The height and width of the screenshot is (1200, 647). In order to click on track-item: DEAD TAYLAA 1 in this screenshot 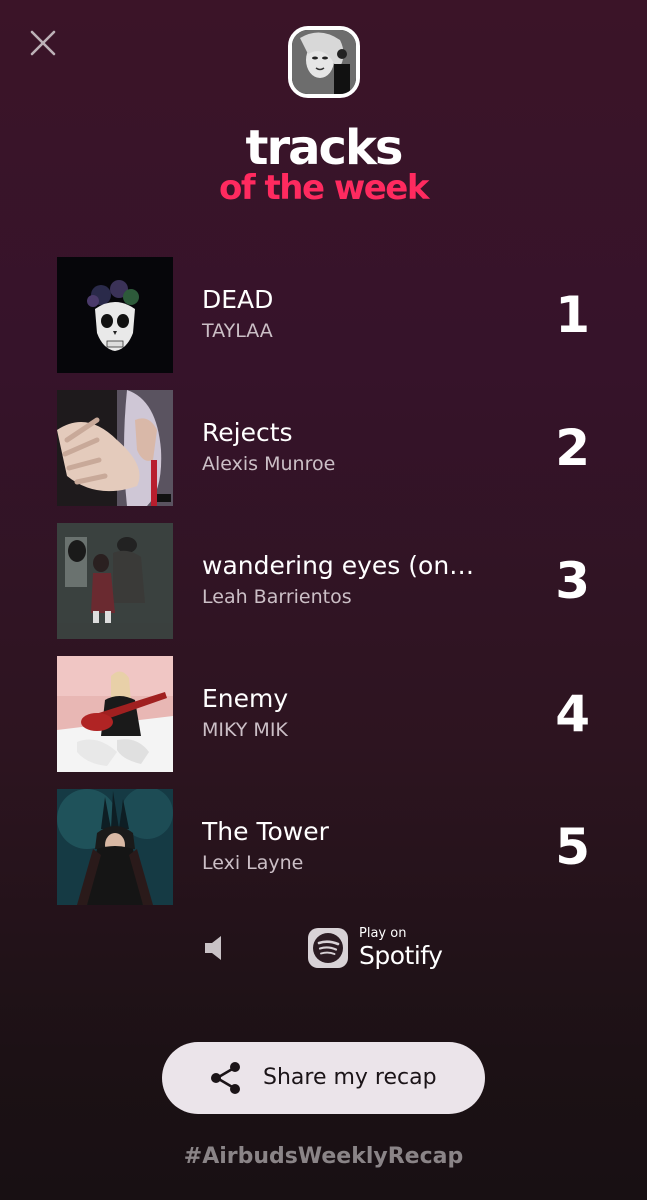, I will do `click(327, 323)`.